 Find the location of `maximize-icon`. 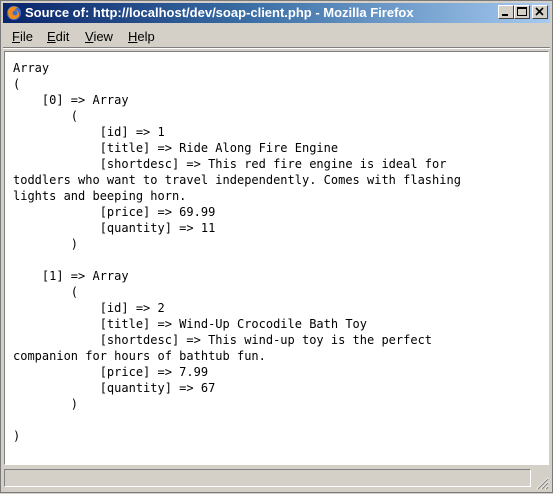

maximize-icon is located at coordinates (522, 11).